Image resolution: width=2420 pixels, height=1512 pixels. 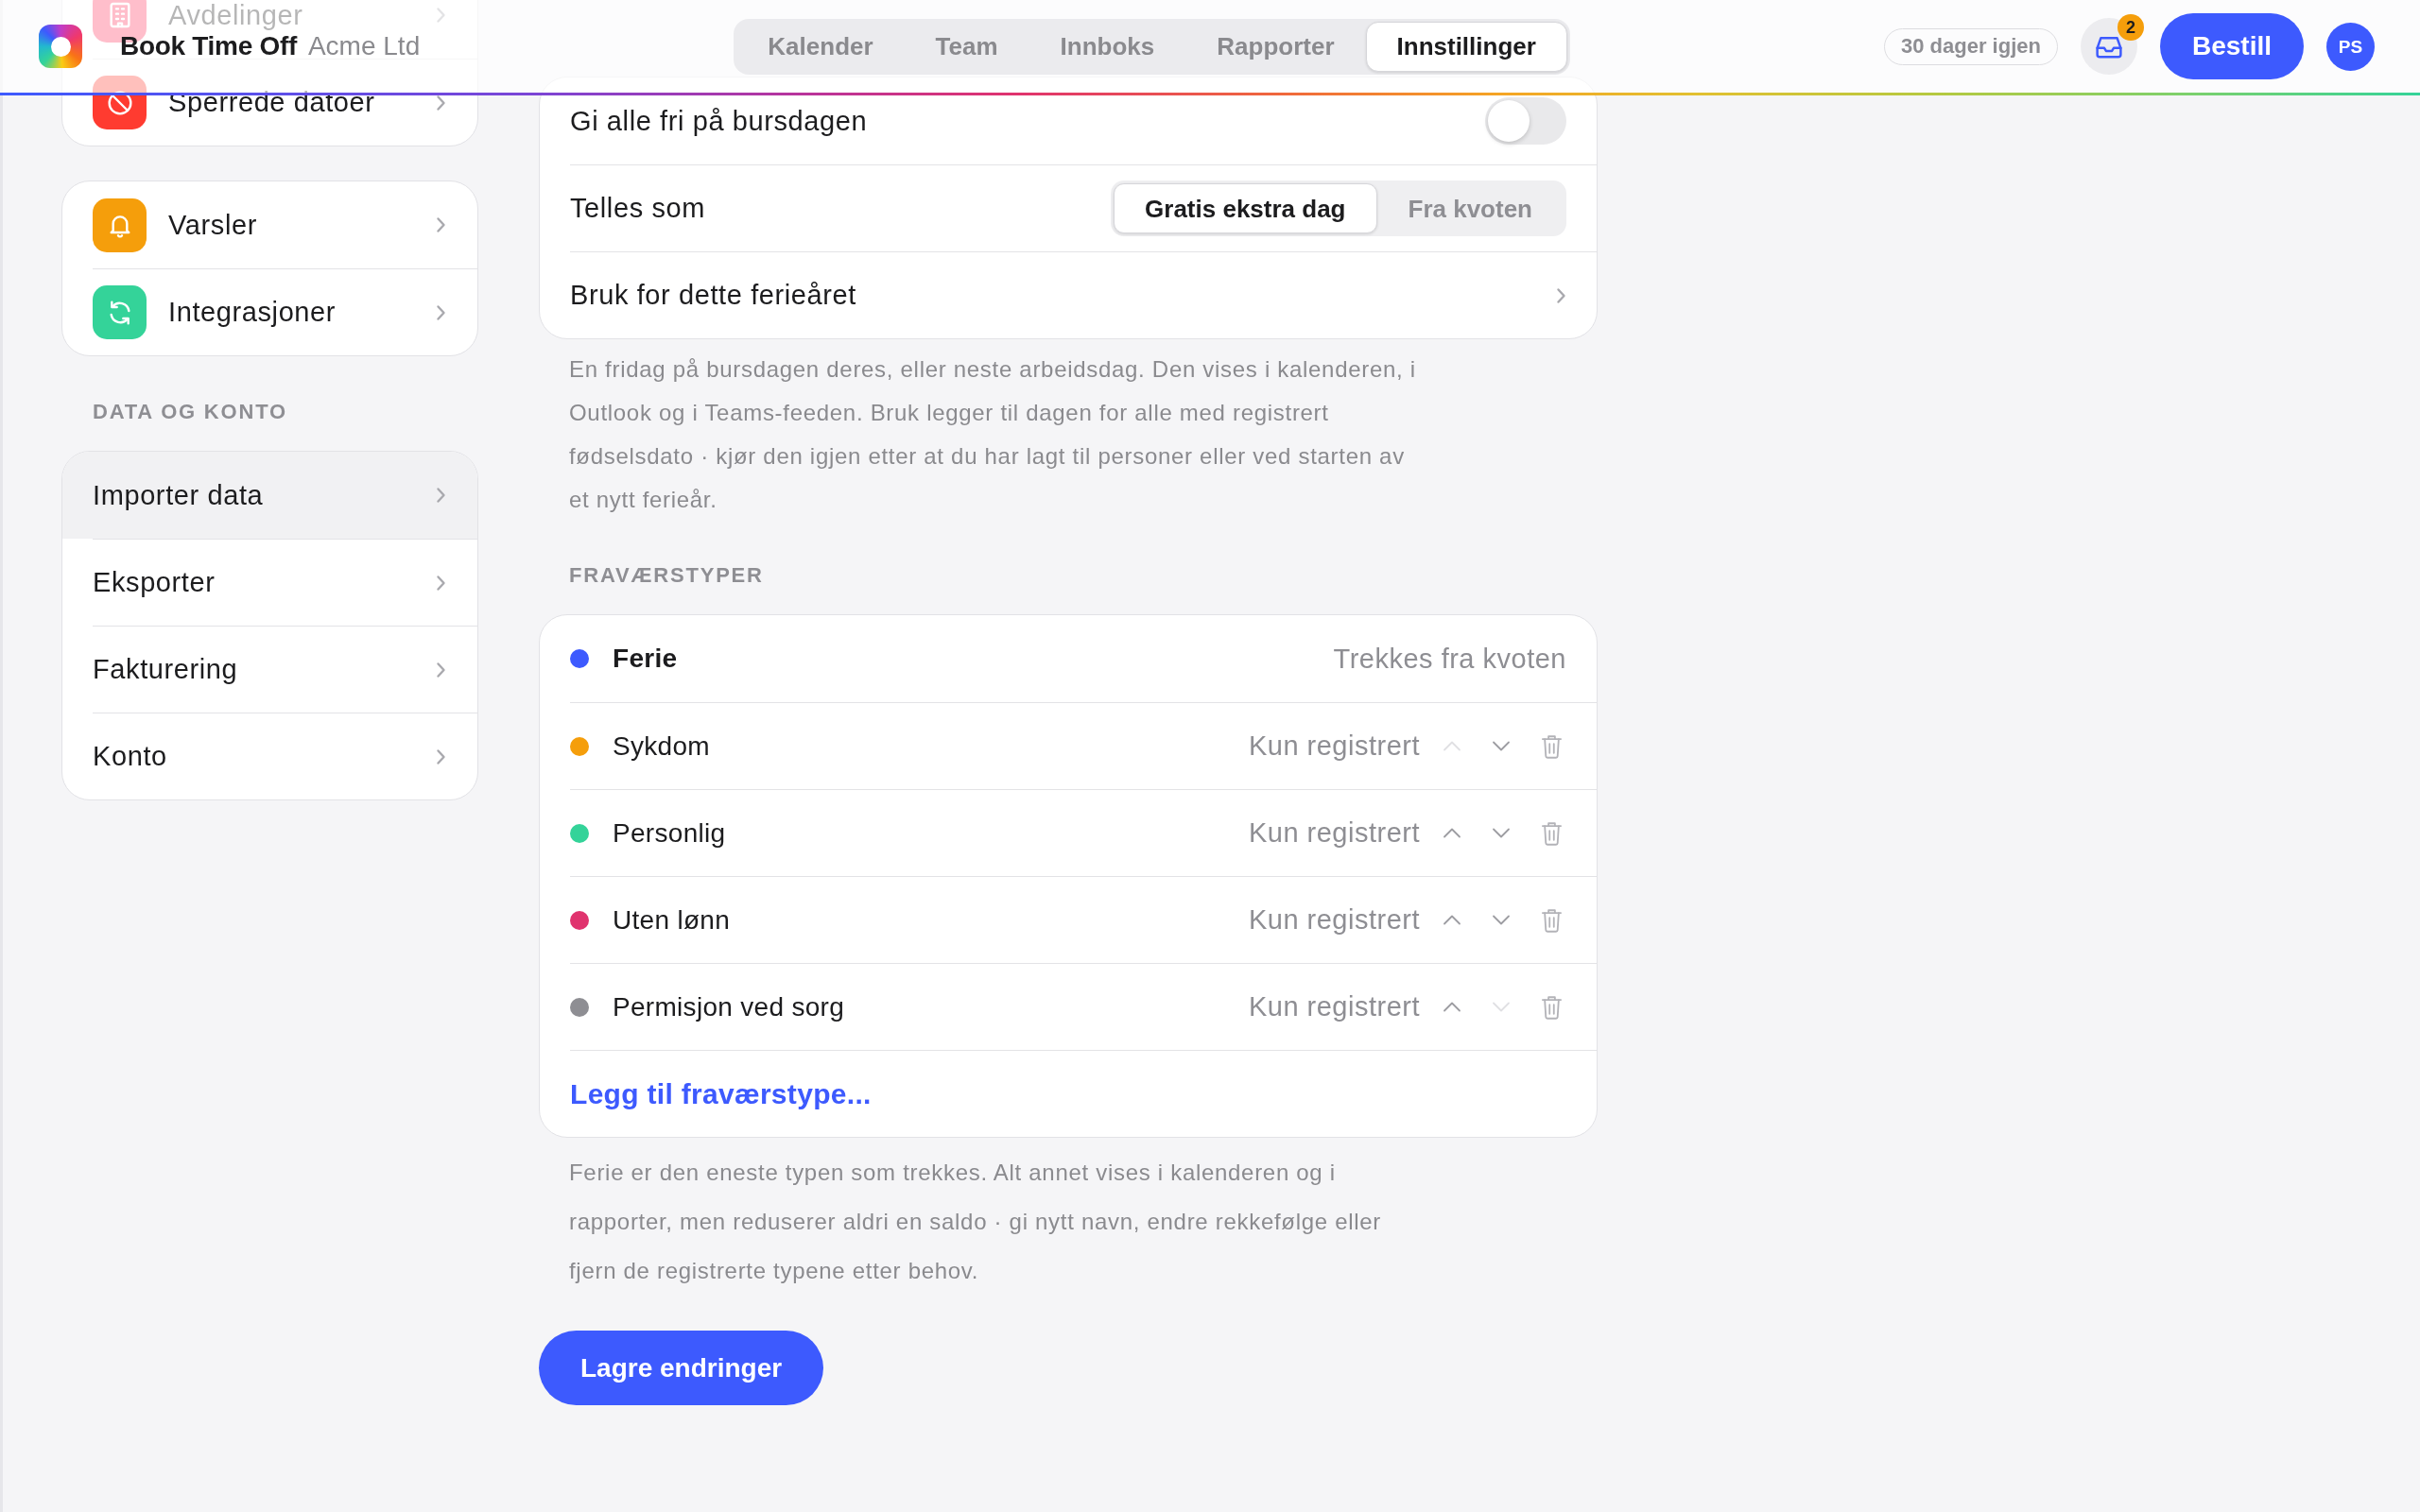 What do you see at coordinates (190, 412) in the screenshot?
I see `section-heading: DATA OG KONTO` at bounding box center [190, 412].